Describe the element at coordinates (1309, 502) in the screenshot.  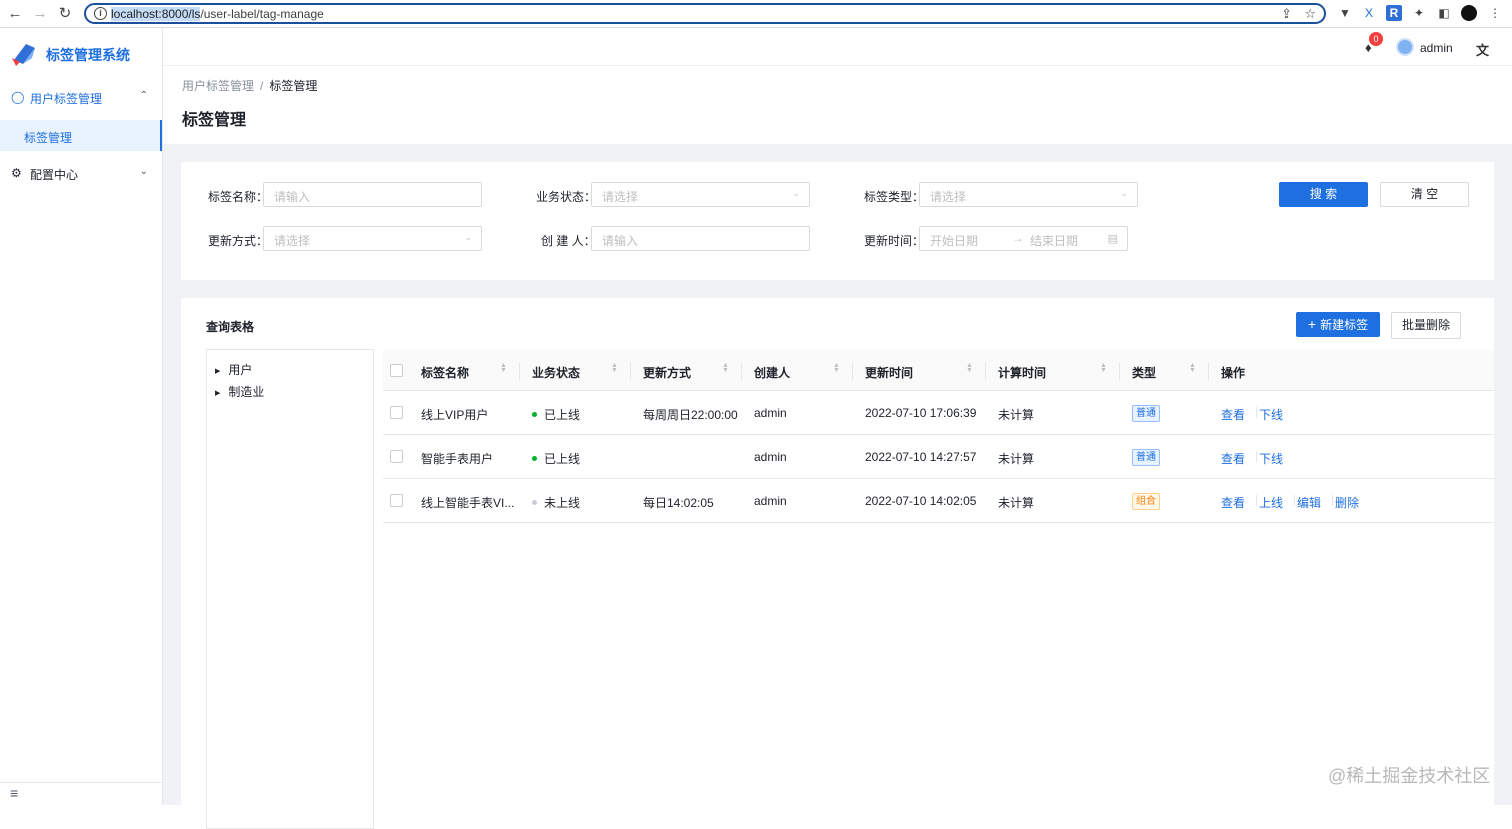
I see `edit-link: 编辑` at that location.